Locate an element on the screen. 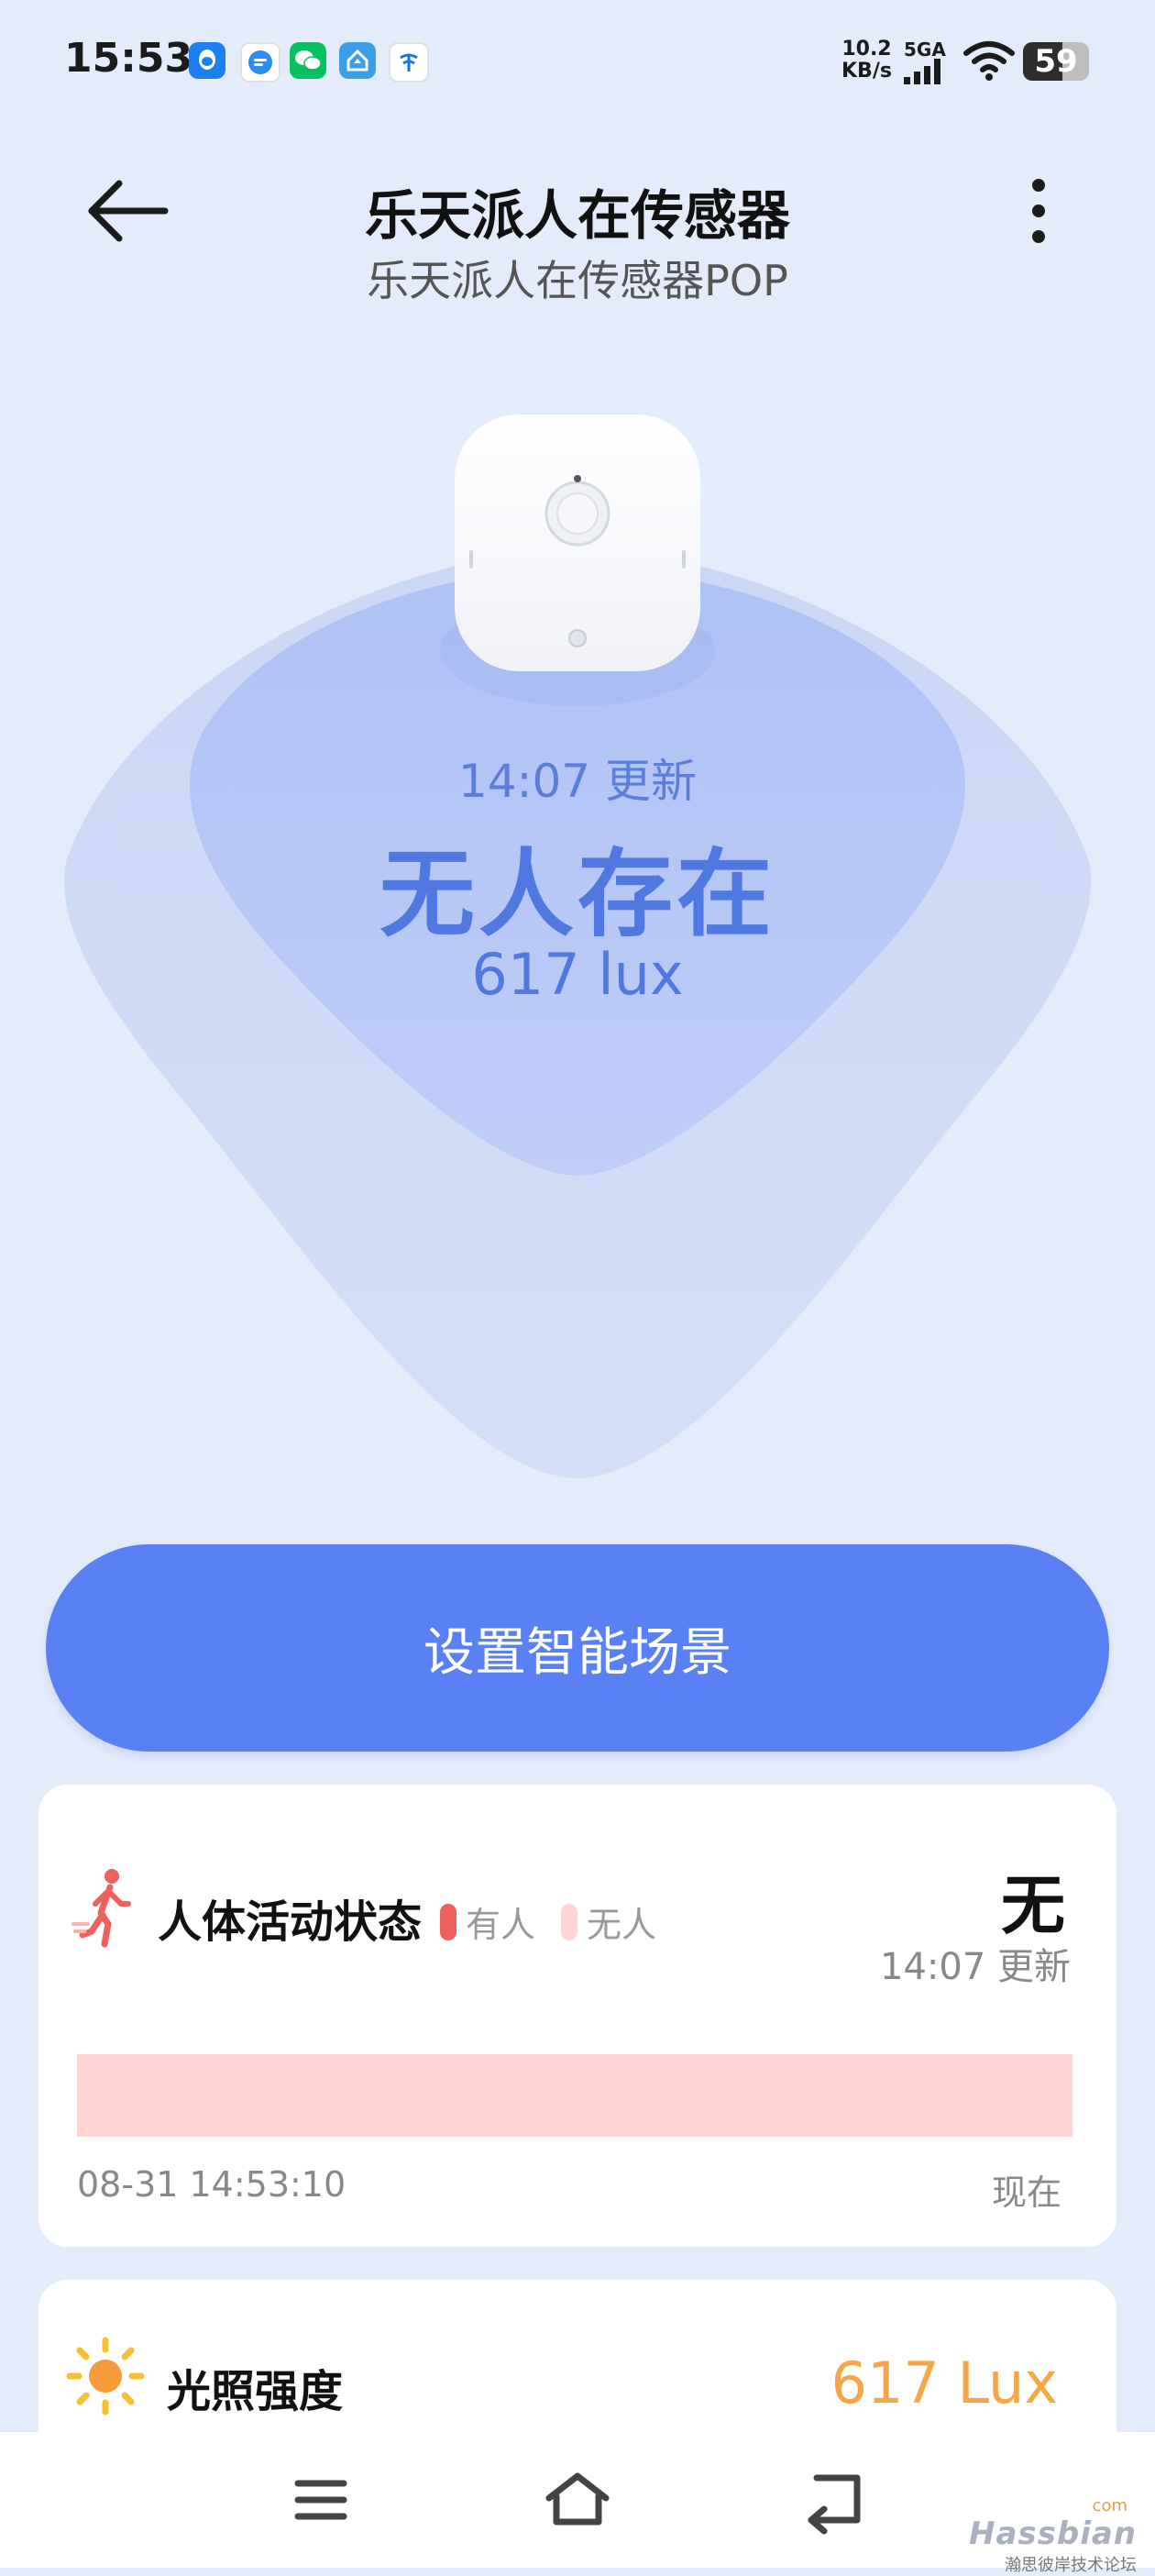 Image resolution: width=1155 pixels, height=2576 pixels. menu-button is located at coordinates (321, 2500).